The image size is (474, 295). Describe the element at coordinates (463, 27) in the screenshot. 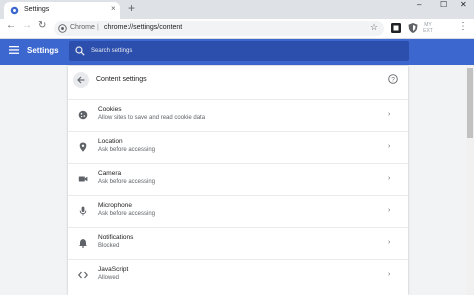

I see `browser-menu-icon: ⋮` at that location.